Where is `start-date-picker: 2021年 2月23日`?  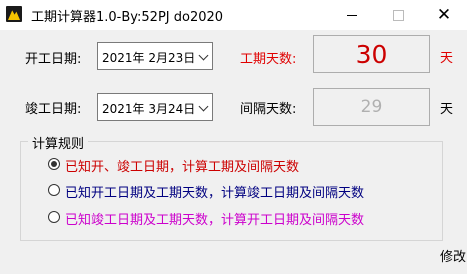
start-date-picker: 2021年 2月23日 is located at coordinates (155, 56).